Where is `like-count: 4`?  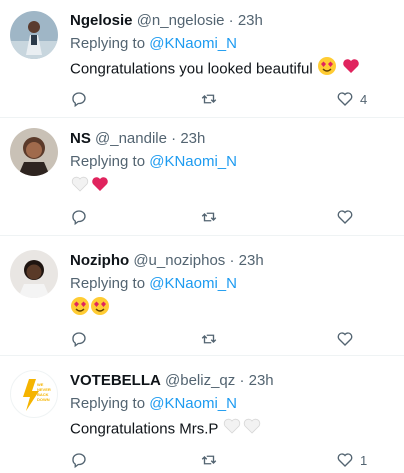
like-count: 4 is located at coordinates (364, 99).